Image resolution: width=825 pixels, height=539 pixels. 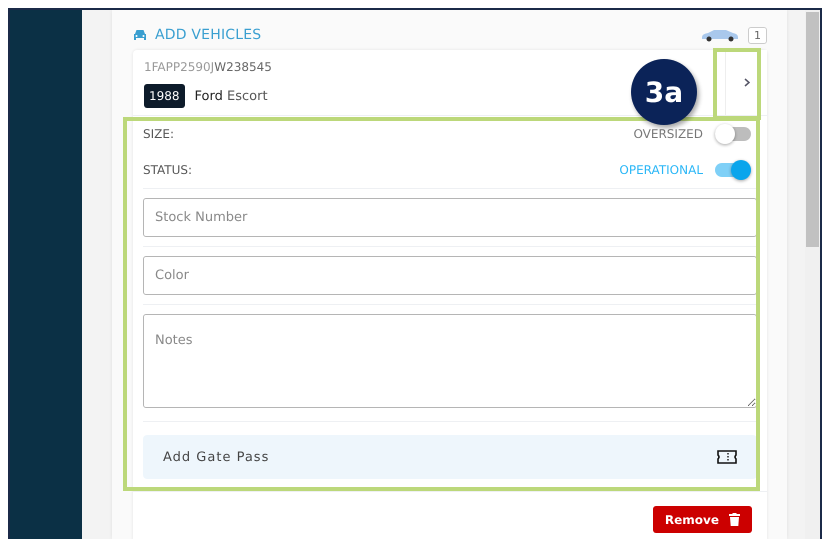 What do you see at coordinates (164, 96) in the screenshot?
I see `year-tag: 1988` at bounding box center [164, 96].